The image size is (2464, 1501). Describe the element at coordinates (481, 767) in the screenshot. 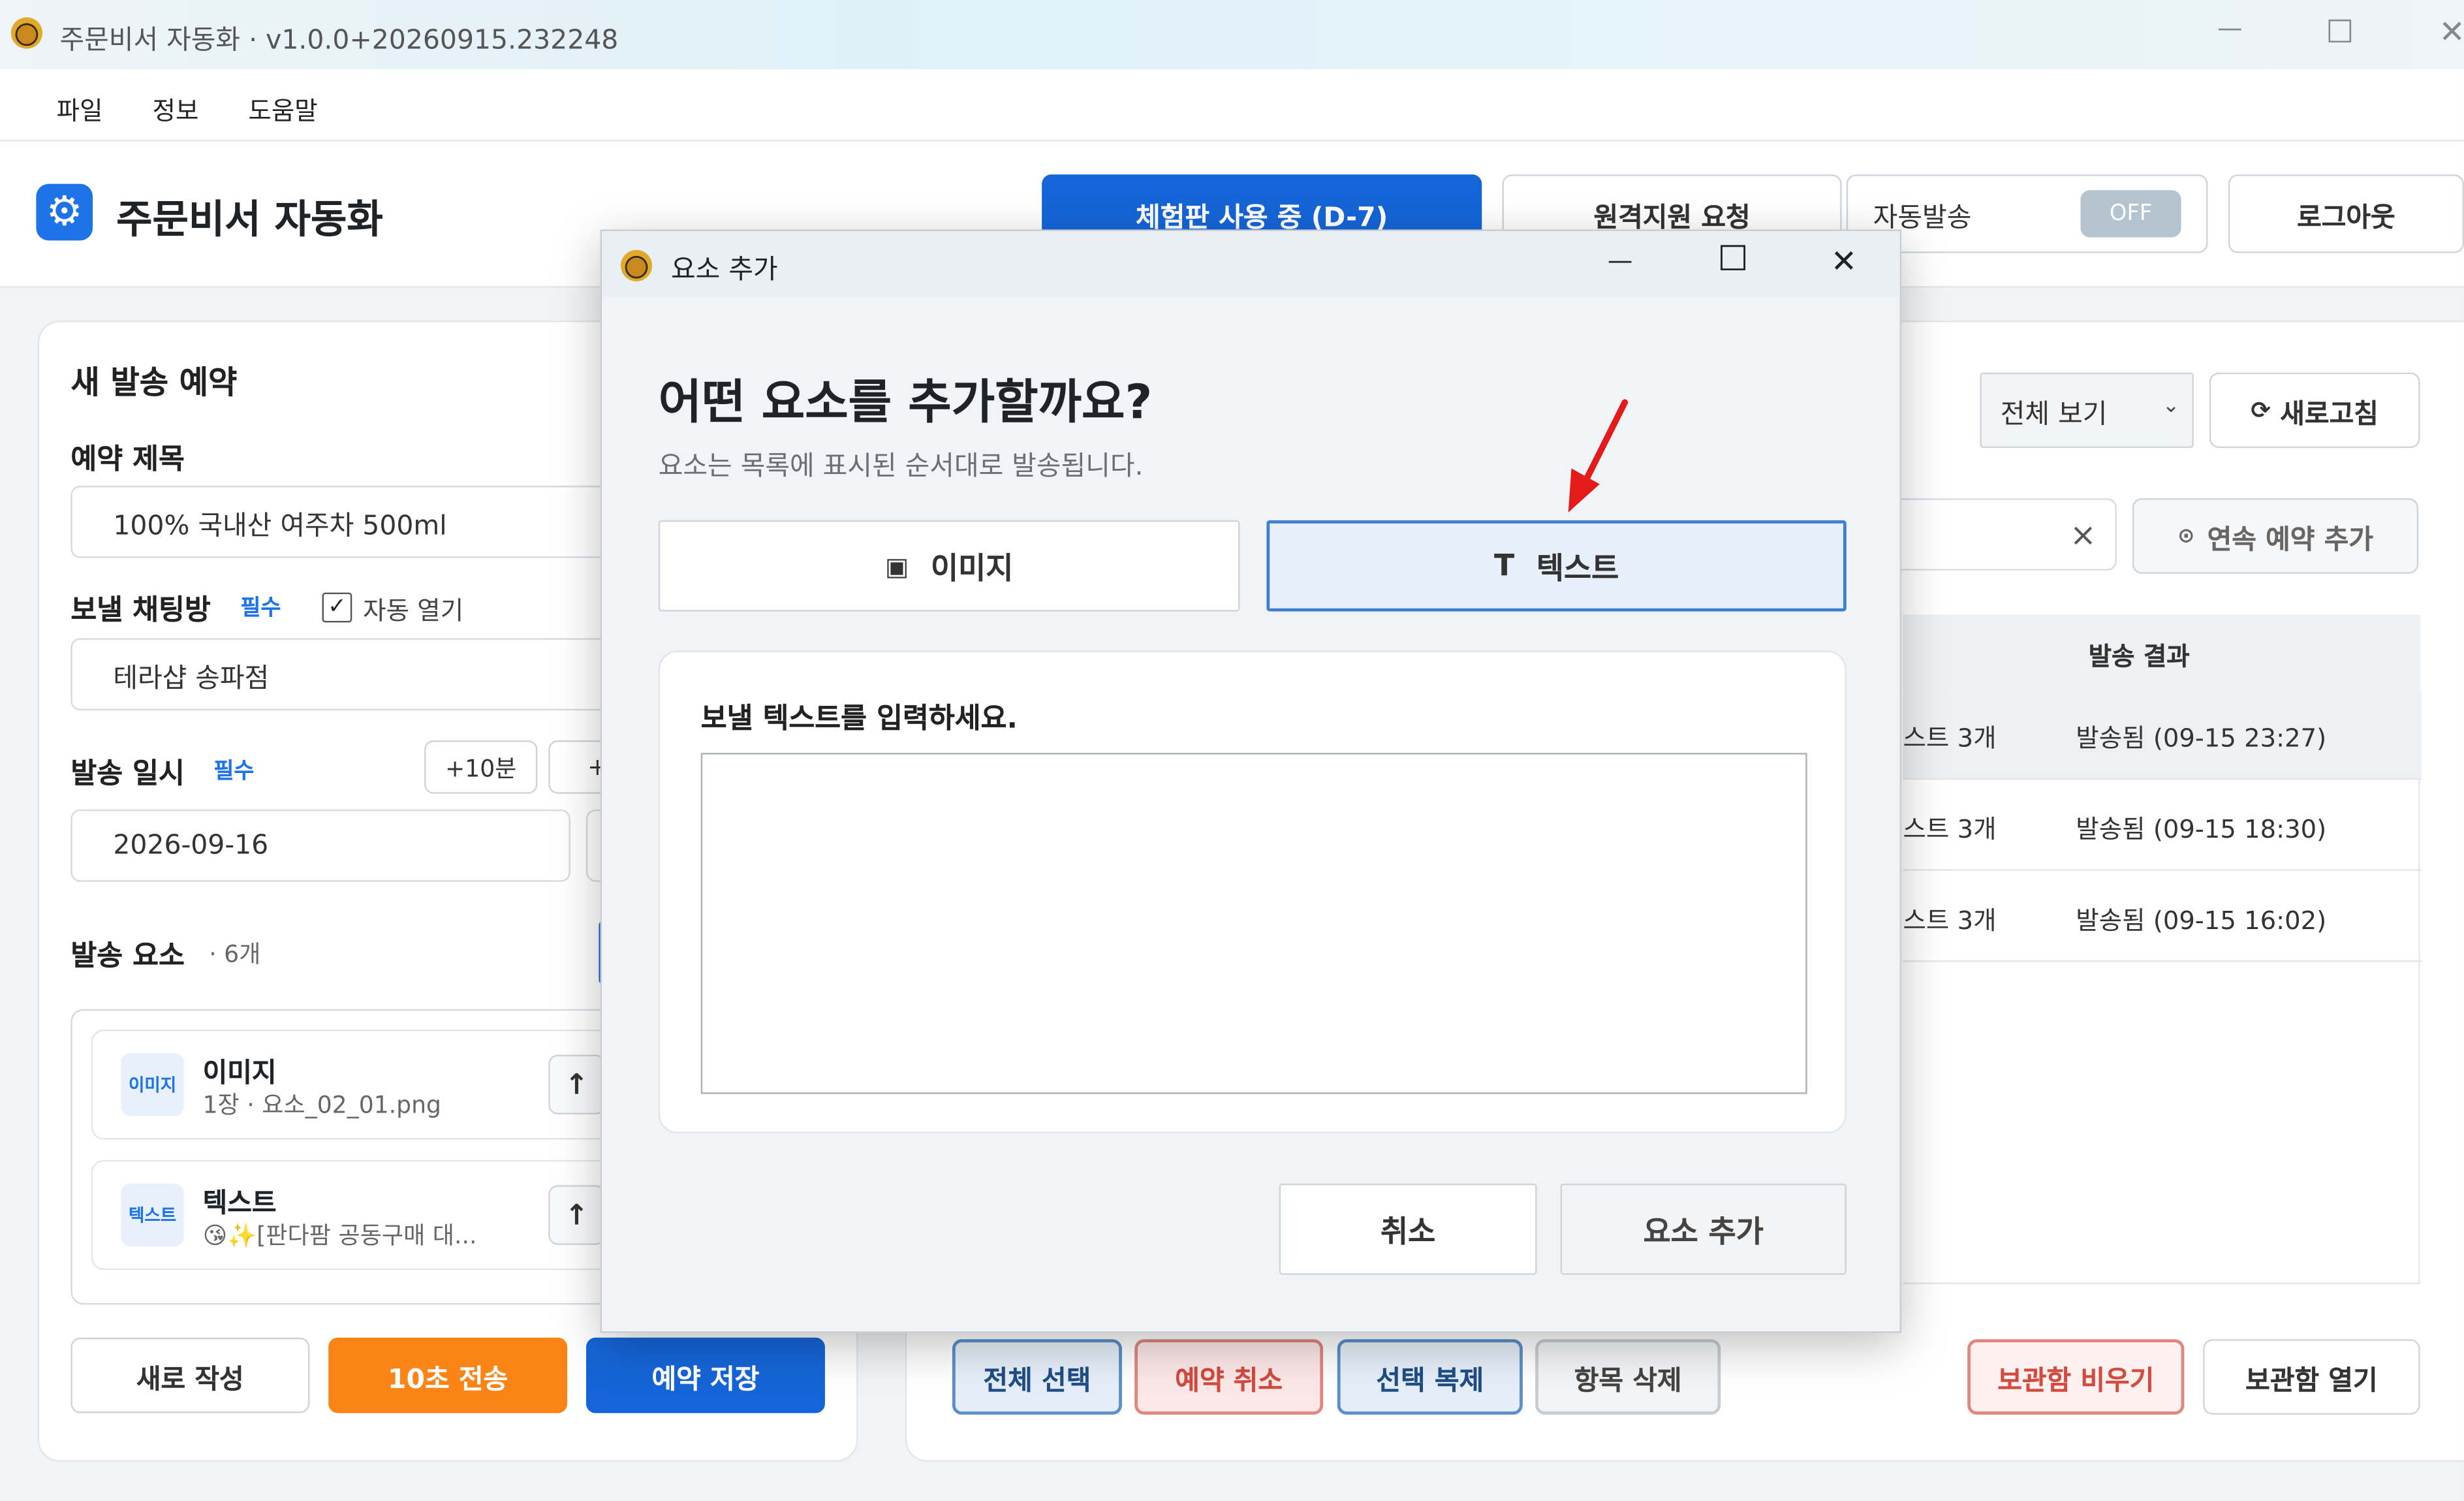

I see `plus-10min-button: +10분` at that location.